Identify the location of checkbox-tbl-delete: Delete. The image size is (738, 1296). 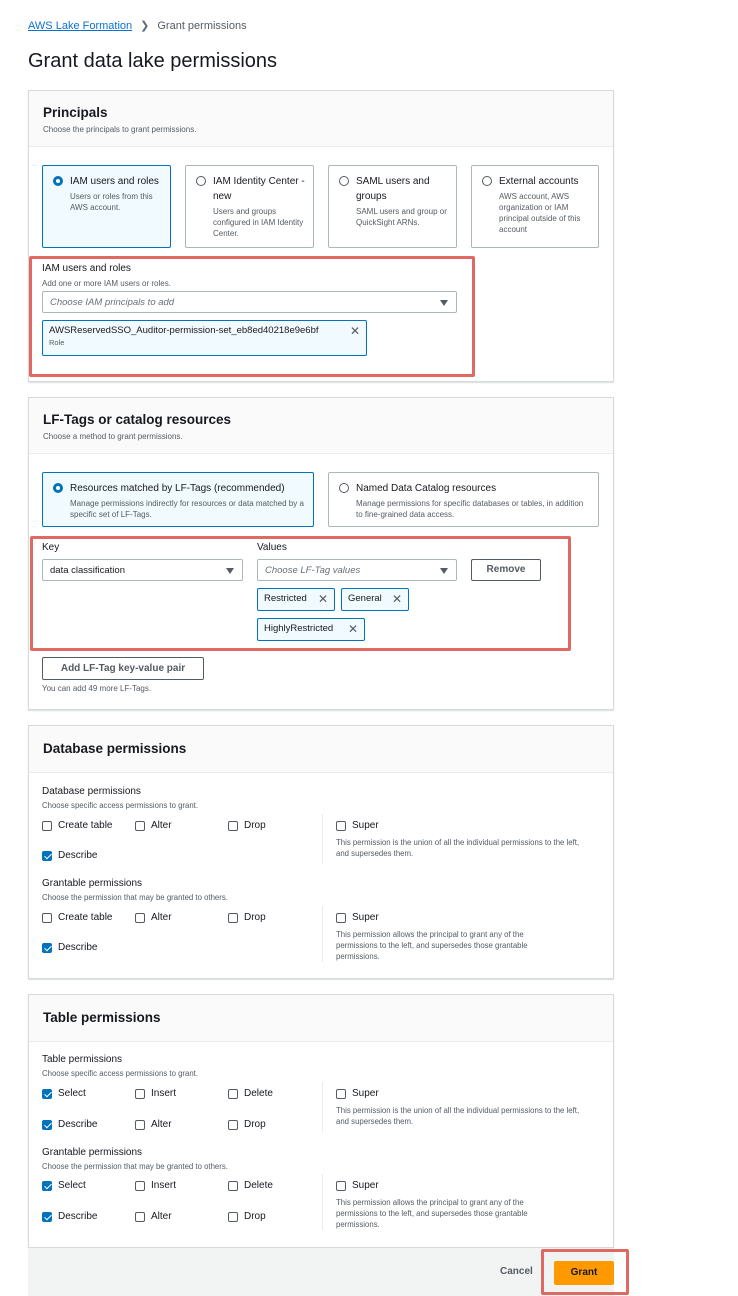
(250, 1093).